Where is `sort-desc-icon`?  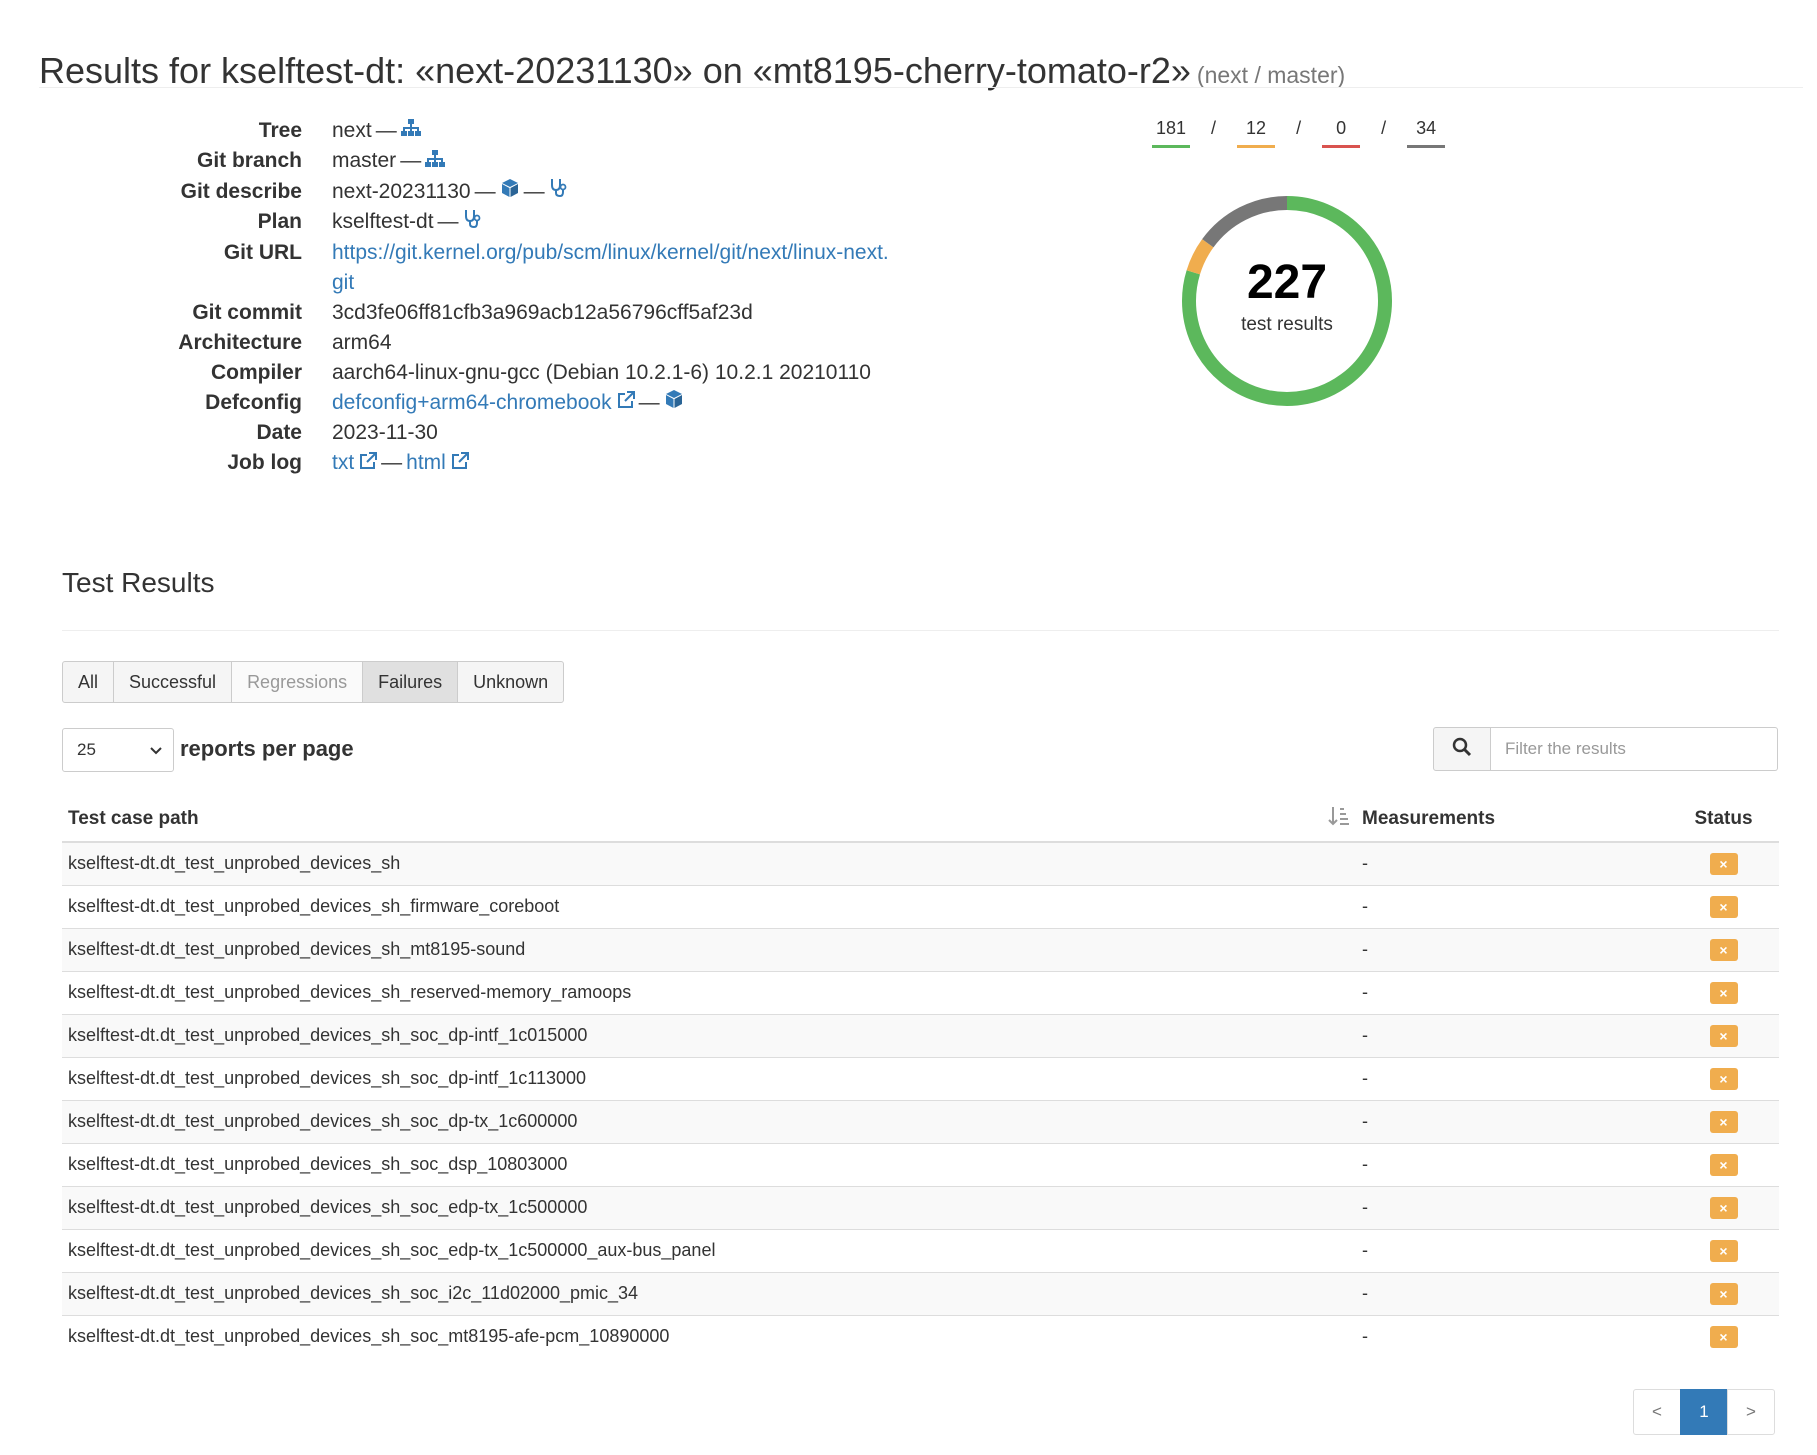 sort-desc-icon is located at coordinates (1342, 820).